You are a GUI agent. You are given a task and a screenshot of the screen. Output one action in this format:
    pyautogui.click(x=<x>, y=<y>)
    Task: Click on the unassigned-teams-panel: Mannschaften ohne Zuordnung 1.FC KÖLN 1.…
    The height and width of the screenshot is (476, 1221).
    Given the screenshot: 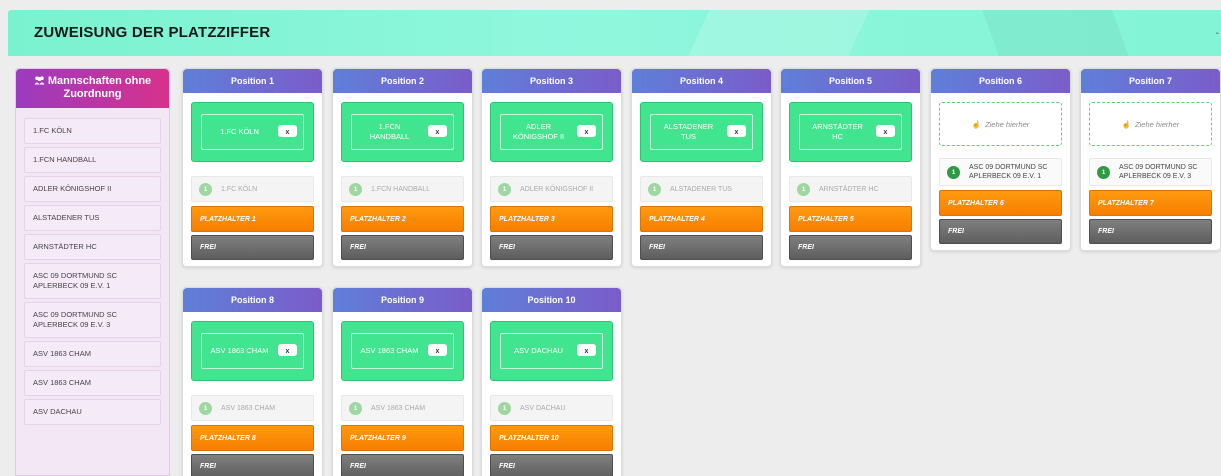 What is the action you would take?
    pyautogui.click(x=92, y=272)
    